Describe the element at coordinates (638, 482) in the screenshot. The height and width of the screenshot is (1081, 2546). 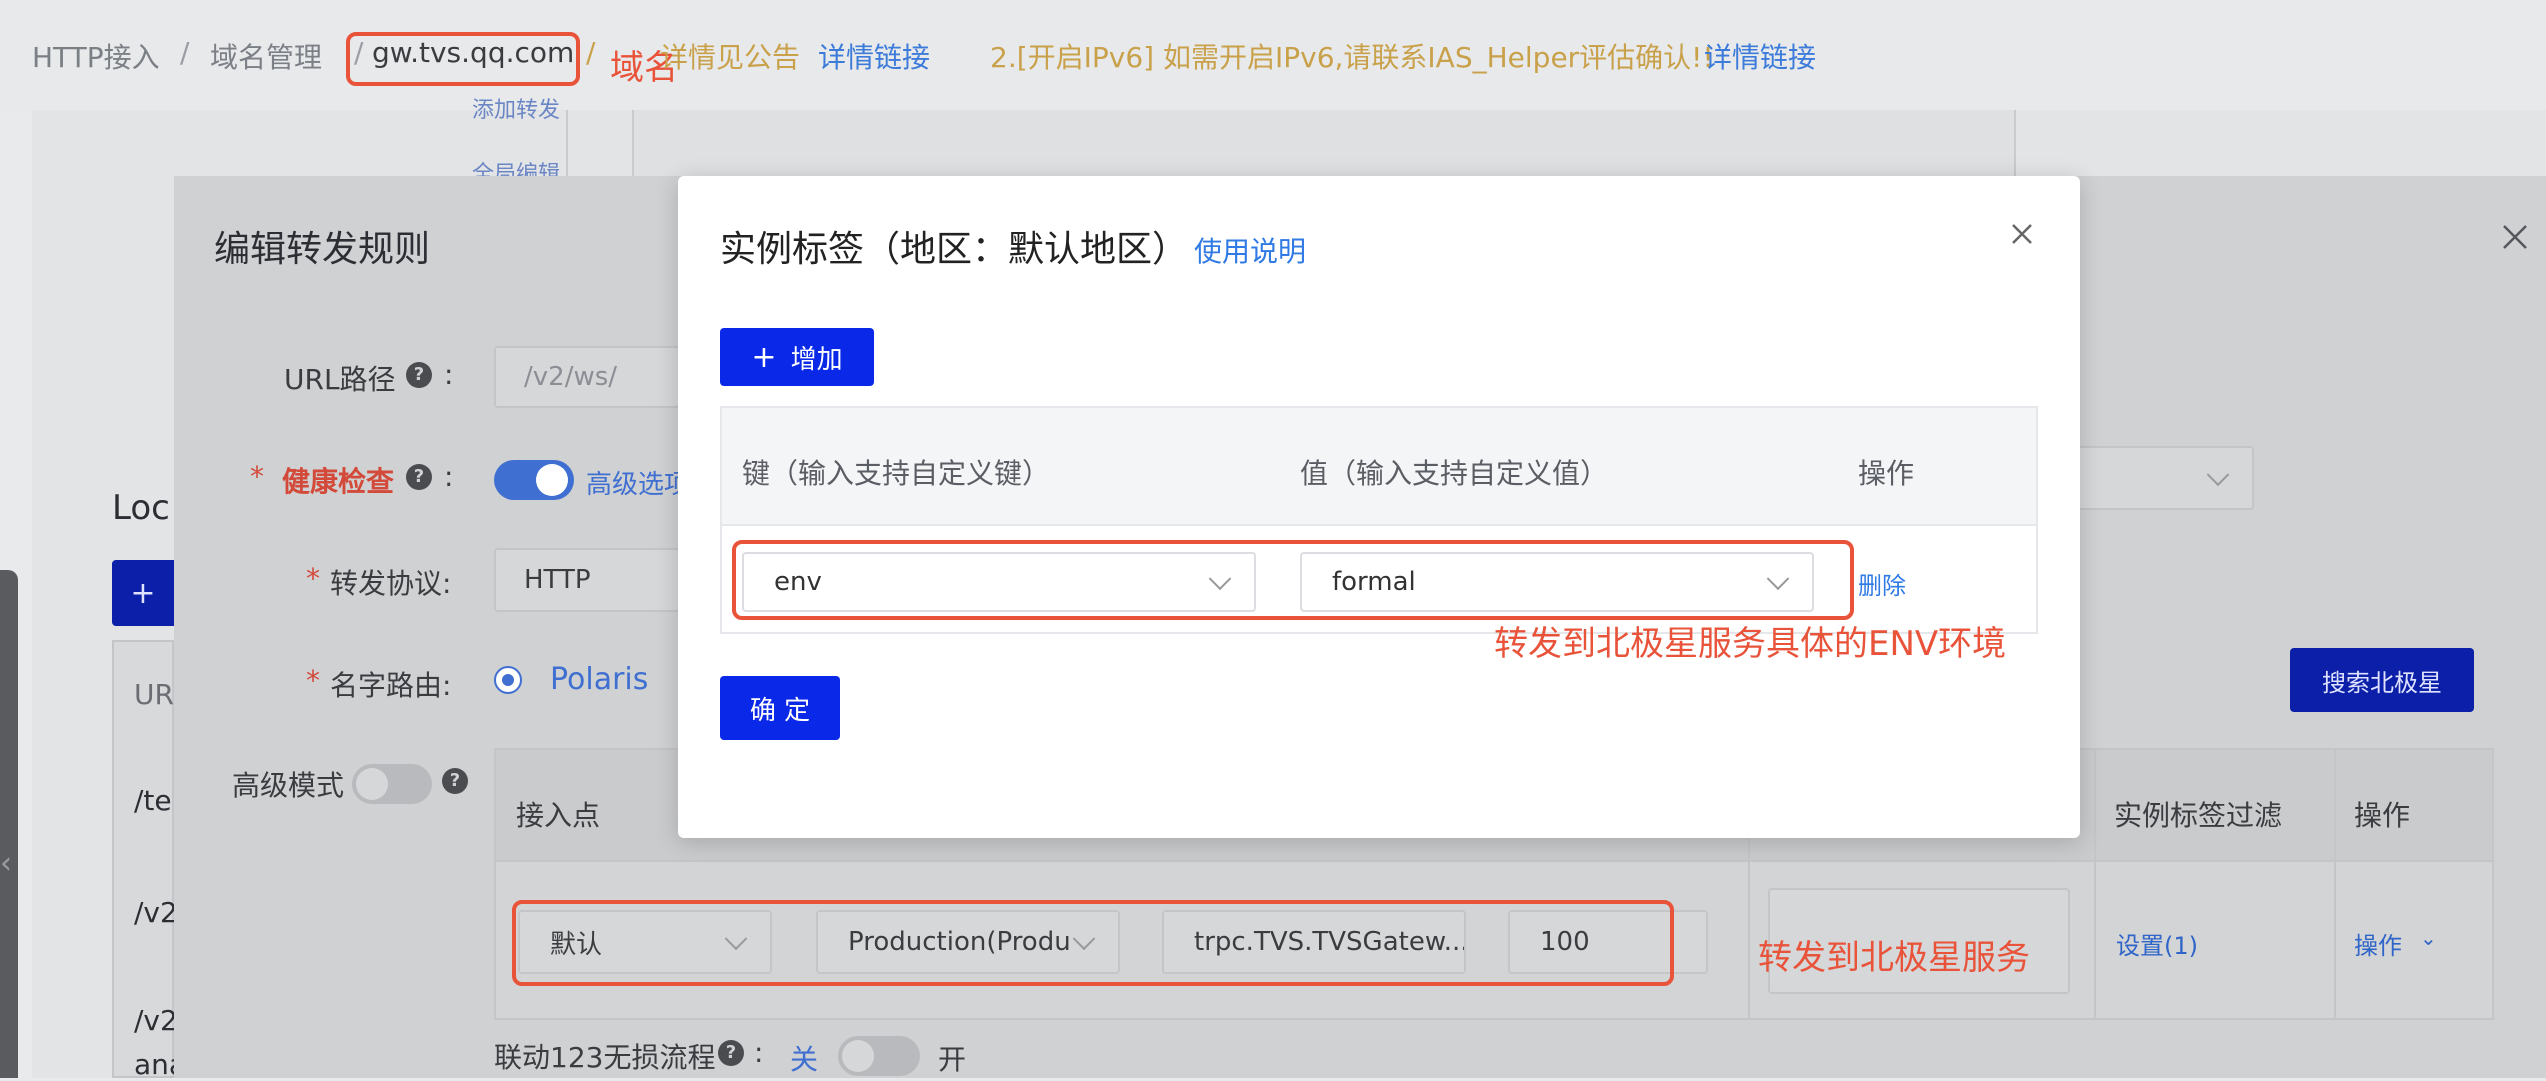
I see `health-advanced-link: 高级选项` at that location.